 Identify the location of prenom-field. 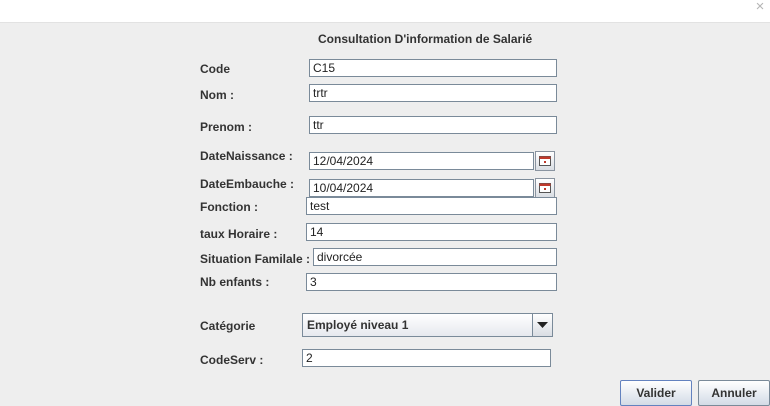
(433, 125).